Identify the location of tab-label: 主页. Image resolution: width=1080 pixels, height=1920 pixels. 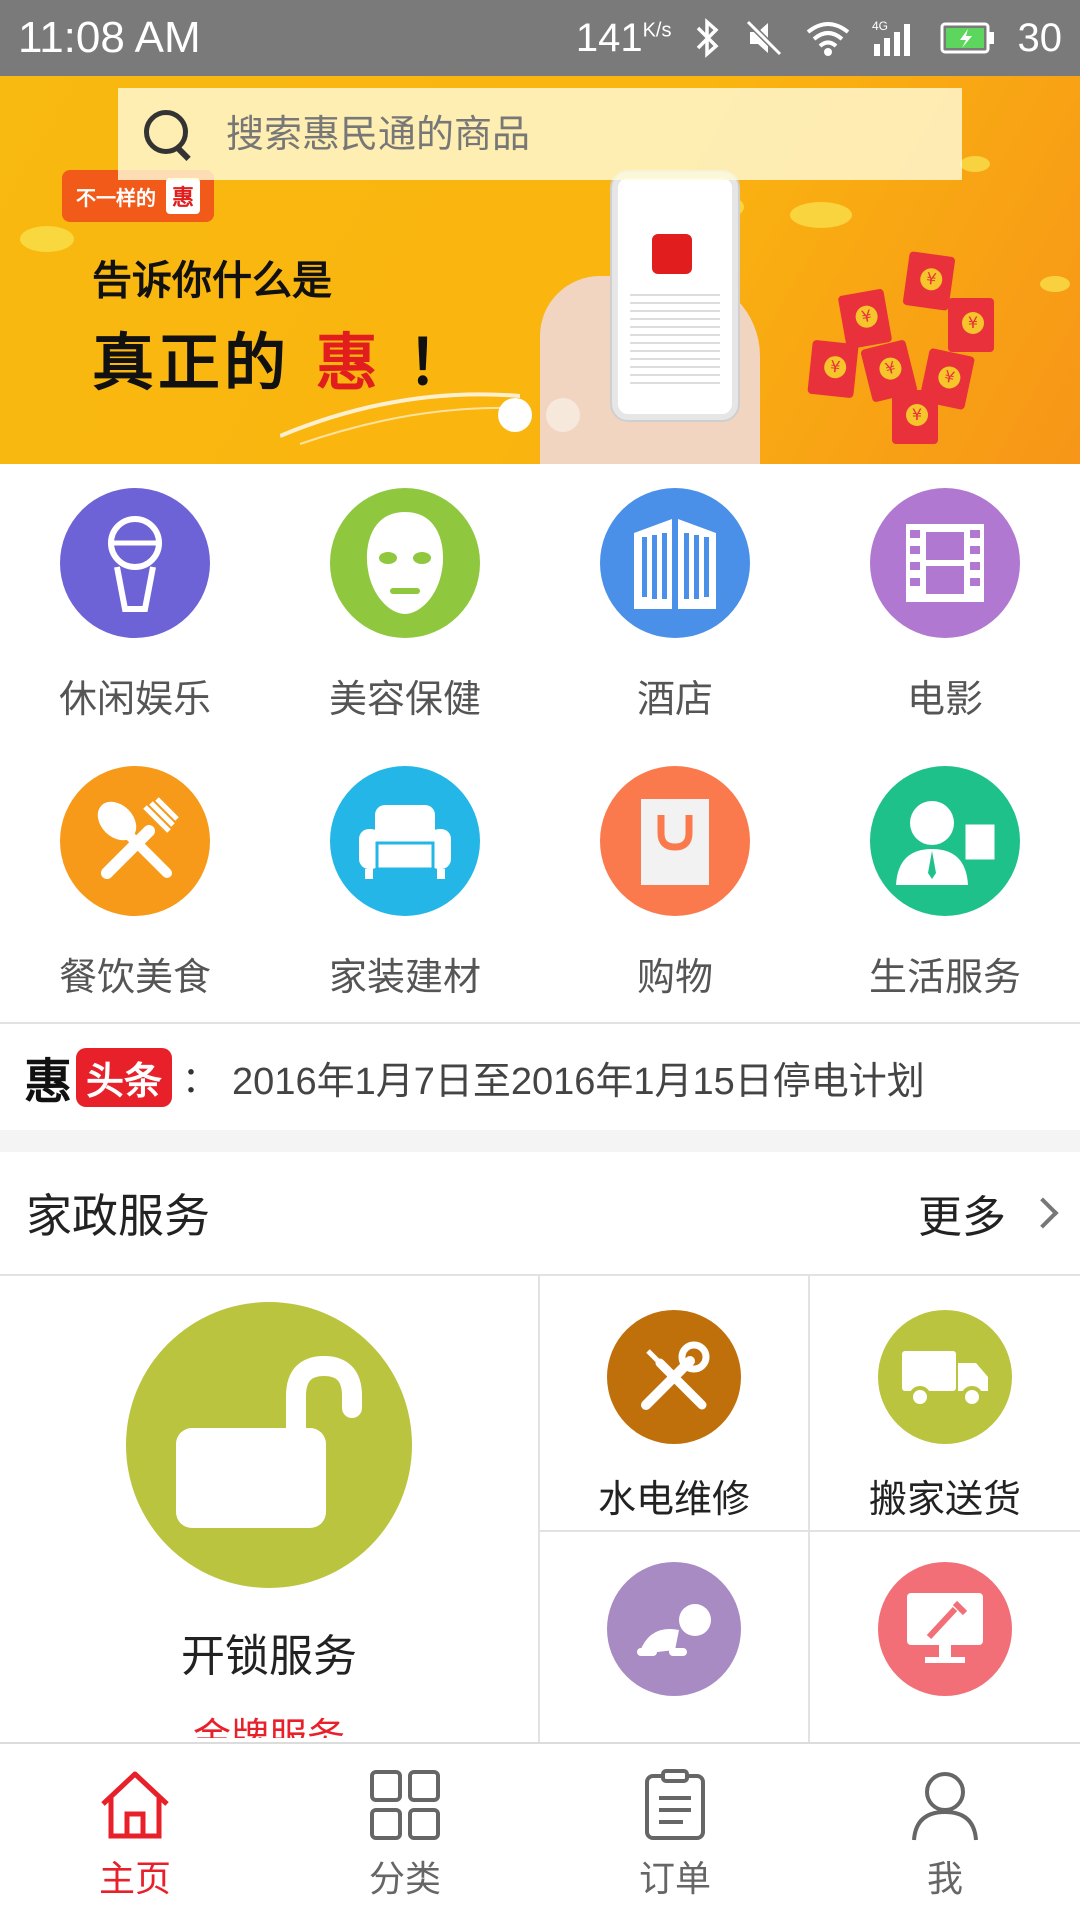
(134, 1879).